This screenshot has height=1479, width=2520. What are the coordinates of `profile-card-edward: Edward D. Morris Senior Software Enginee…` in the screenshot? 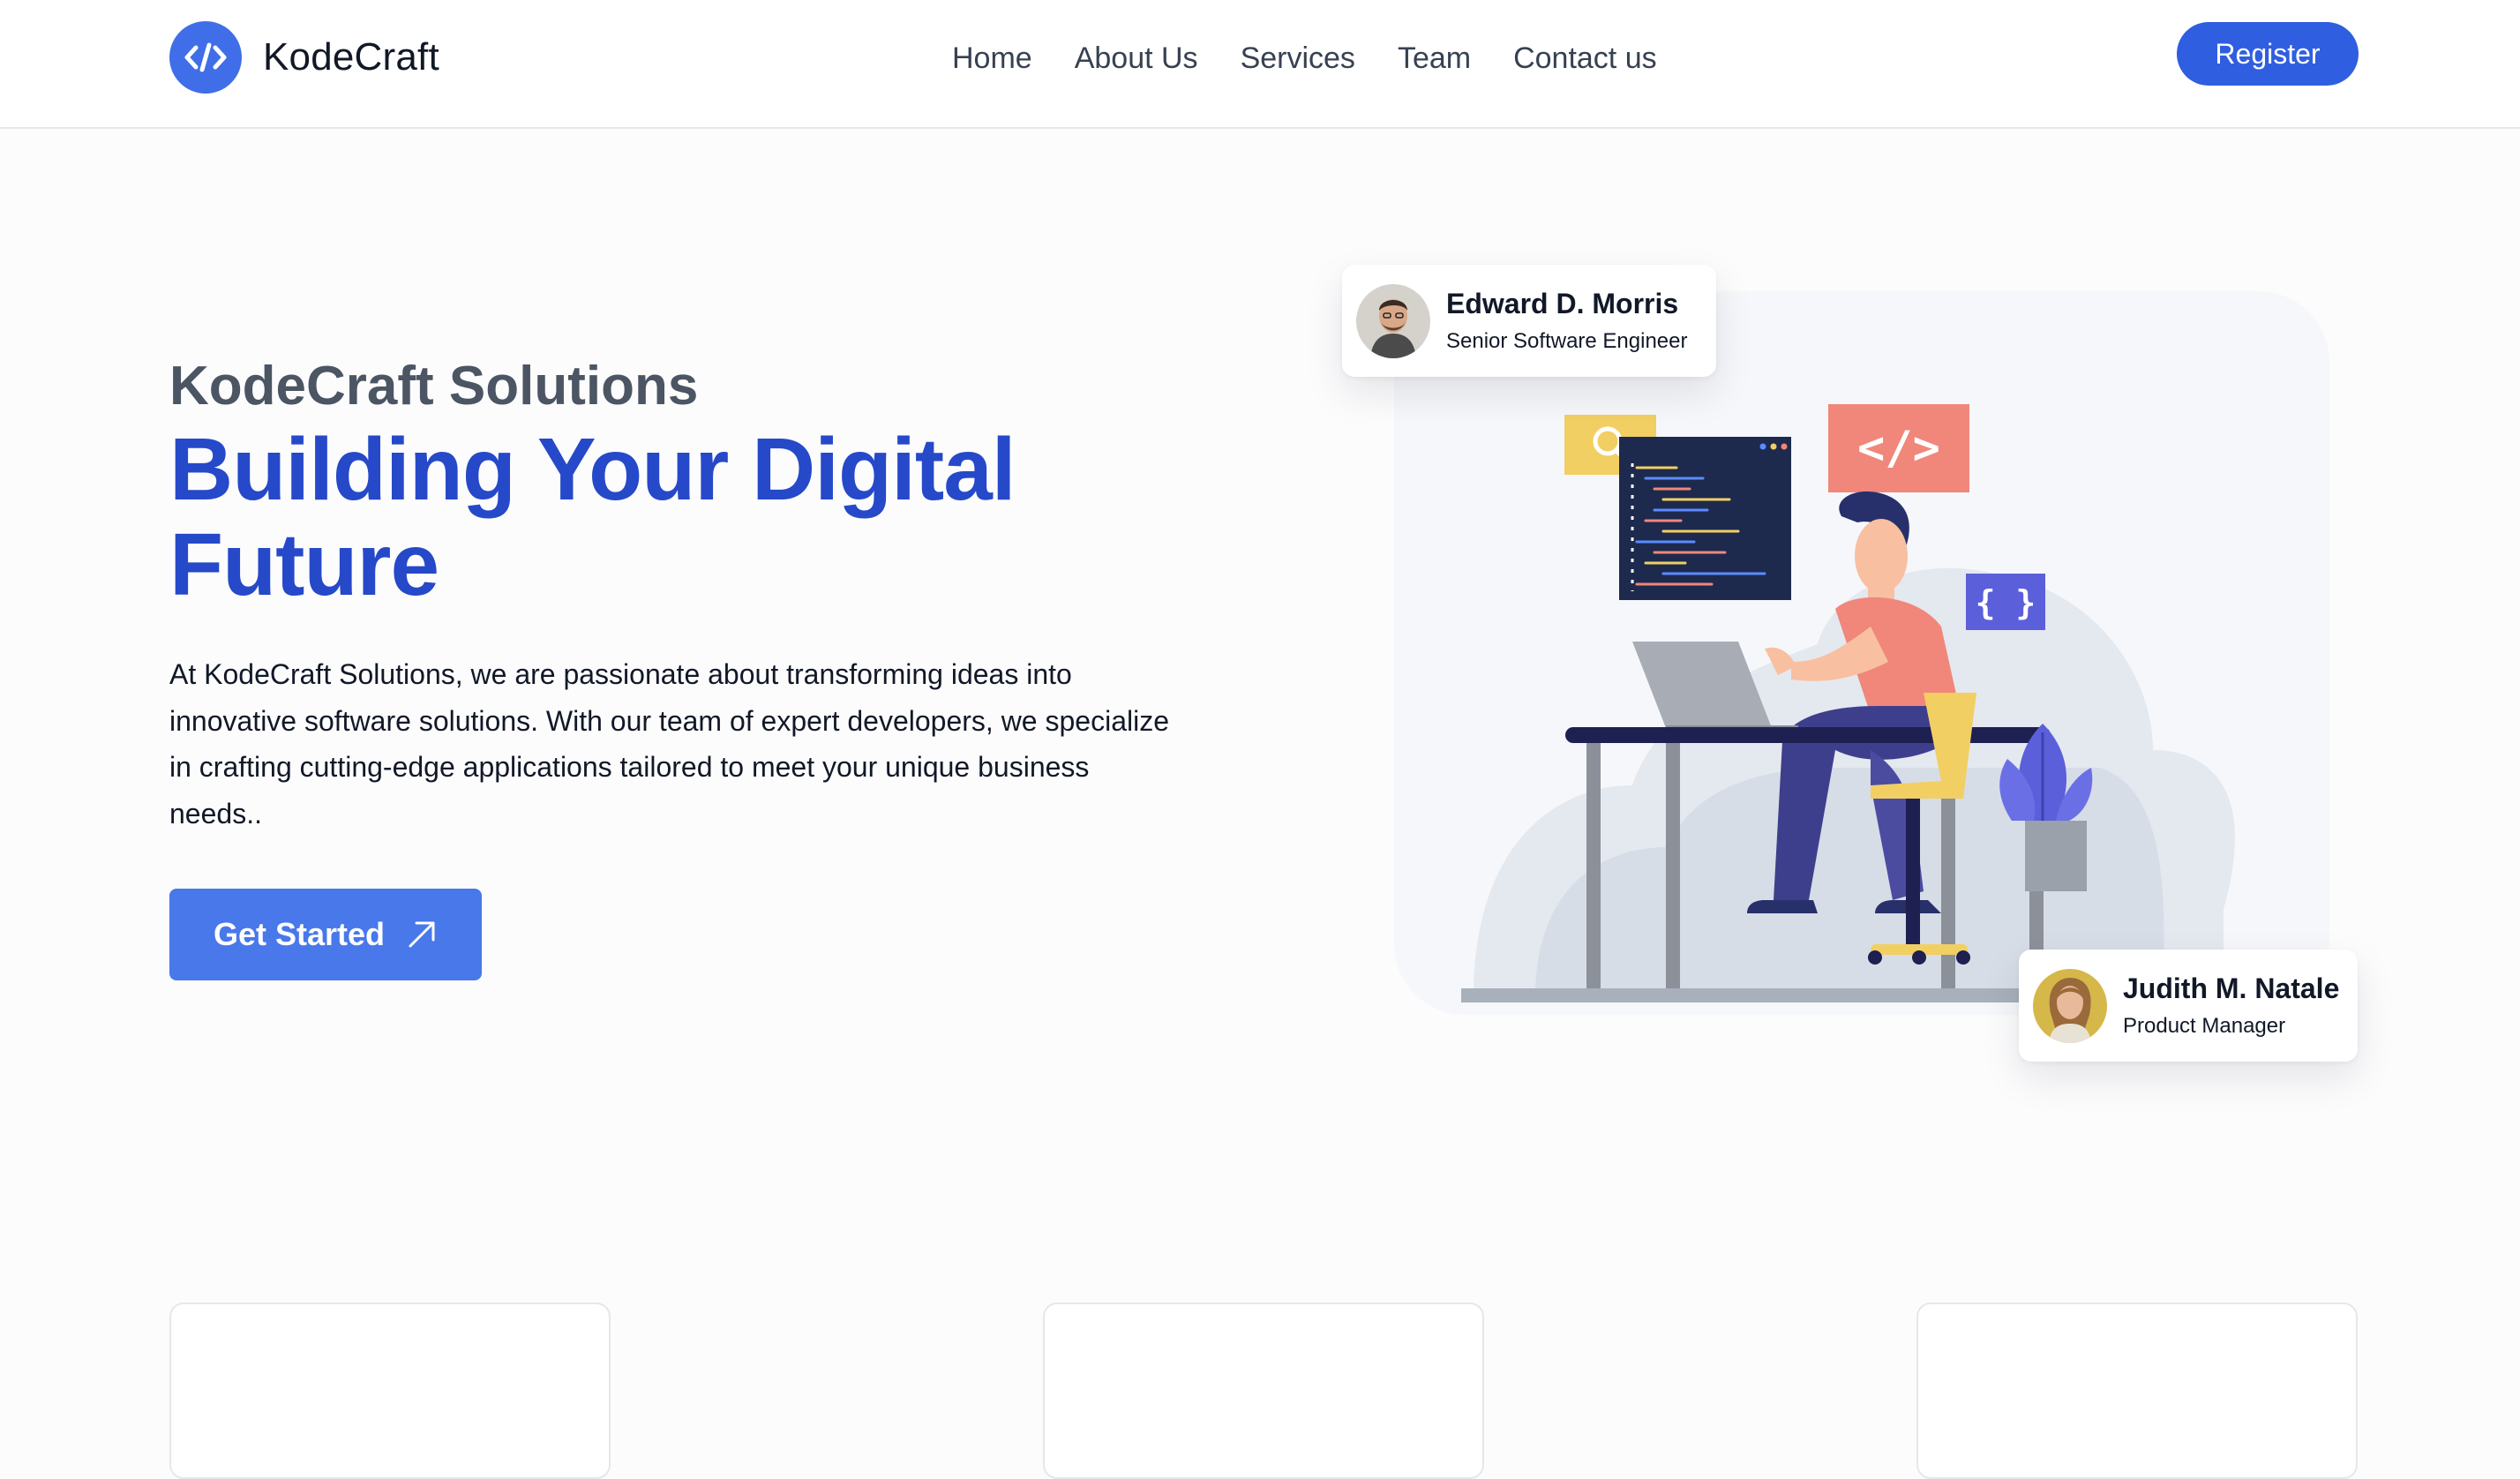 It's located at (1529, 321).